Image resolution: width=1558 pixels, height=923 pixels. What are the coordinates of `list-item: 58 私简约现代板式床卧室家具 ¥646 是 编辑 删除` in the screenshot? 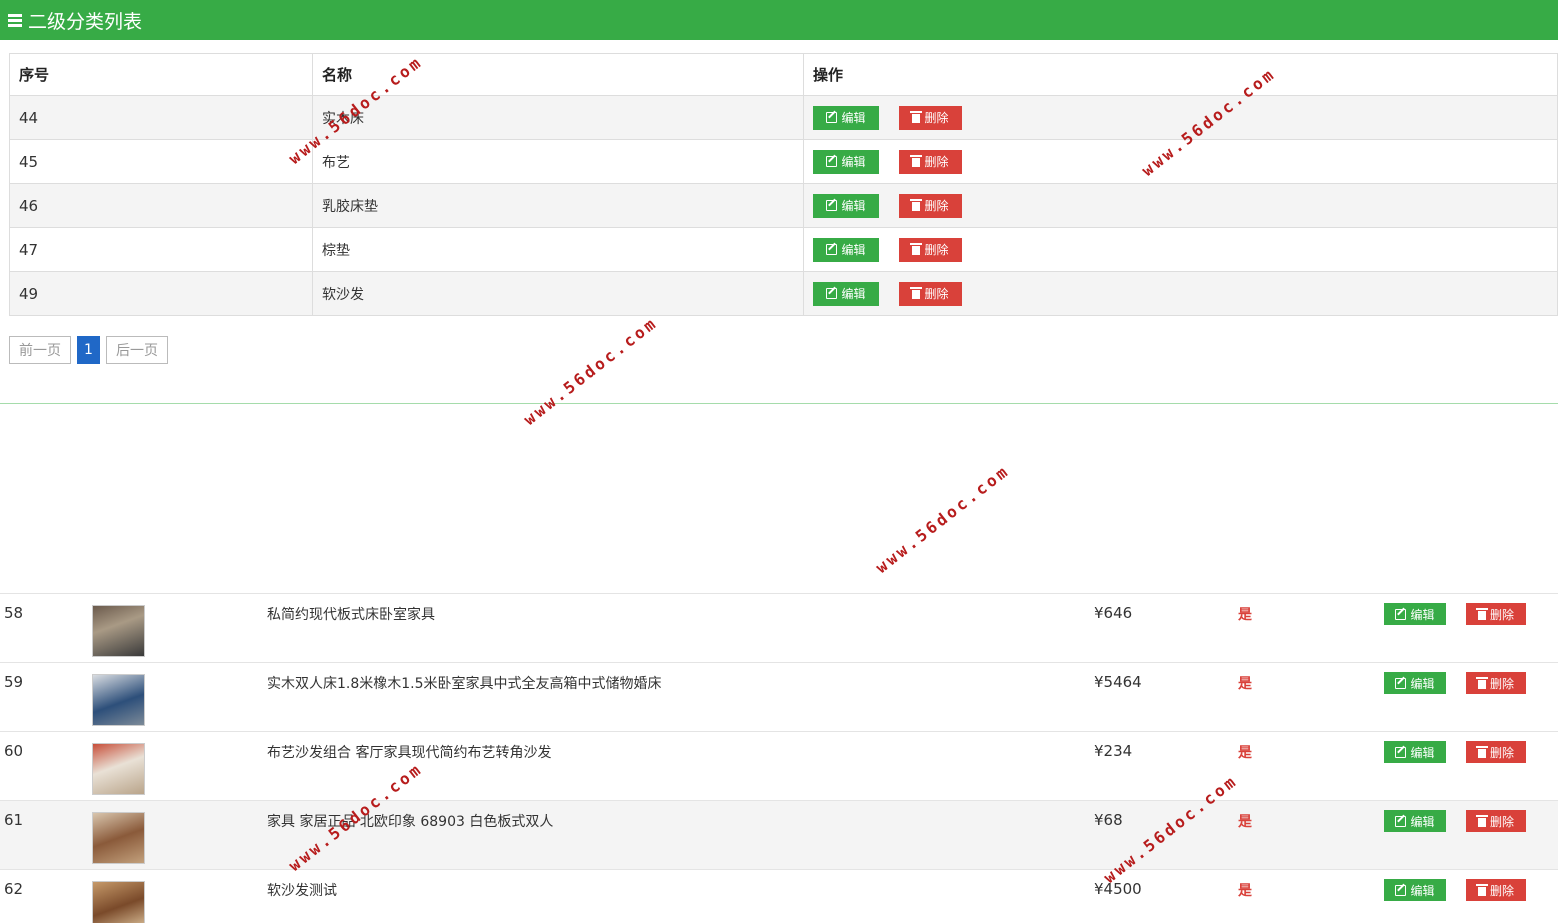 It's located at (779, 627).